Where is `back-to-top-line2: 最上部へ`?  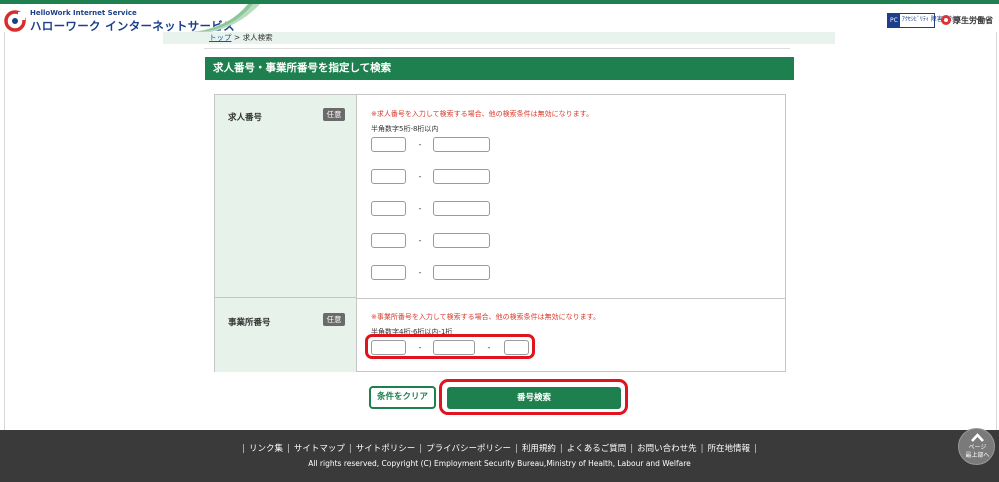
back-to-top-line2: 最上部へ is located at coordinates (977, 455).